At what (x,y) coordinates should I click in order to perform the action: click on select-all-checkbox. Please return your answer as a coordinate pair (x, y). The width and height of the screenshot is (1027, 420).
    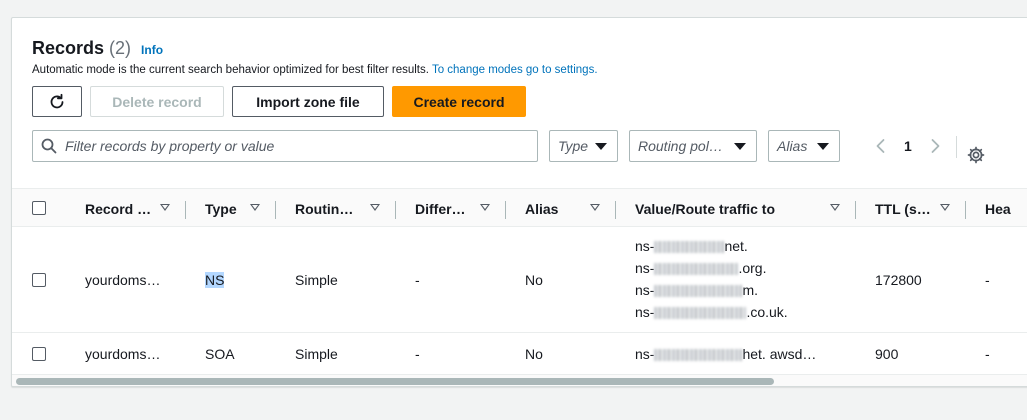
    Looking at the image, I should click on (39, 208).